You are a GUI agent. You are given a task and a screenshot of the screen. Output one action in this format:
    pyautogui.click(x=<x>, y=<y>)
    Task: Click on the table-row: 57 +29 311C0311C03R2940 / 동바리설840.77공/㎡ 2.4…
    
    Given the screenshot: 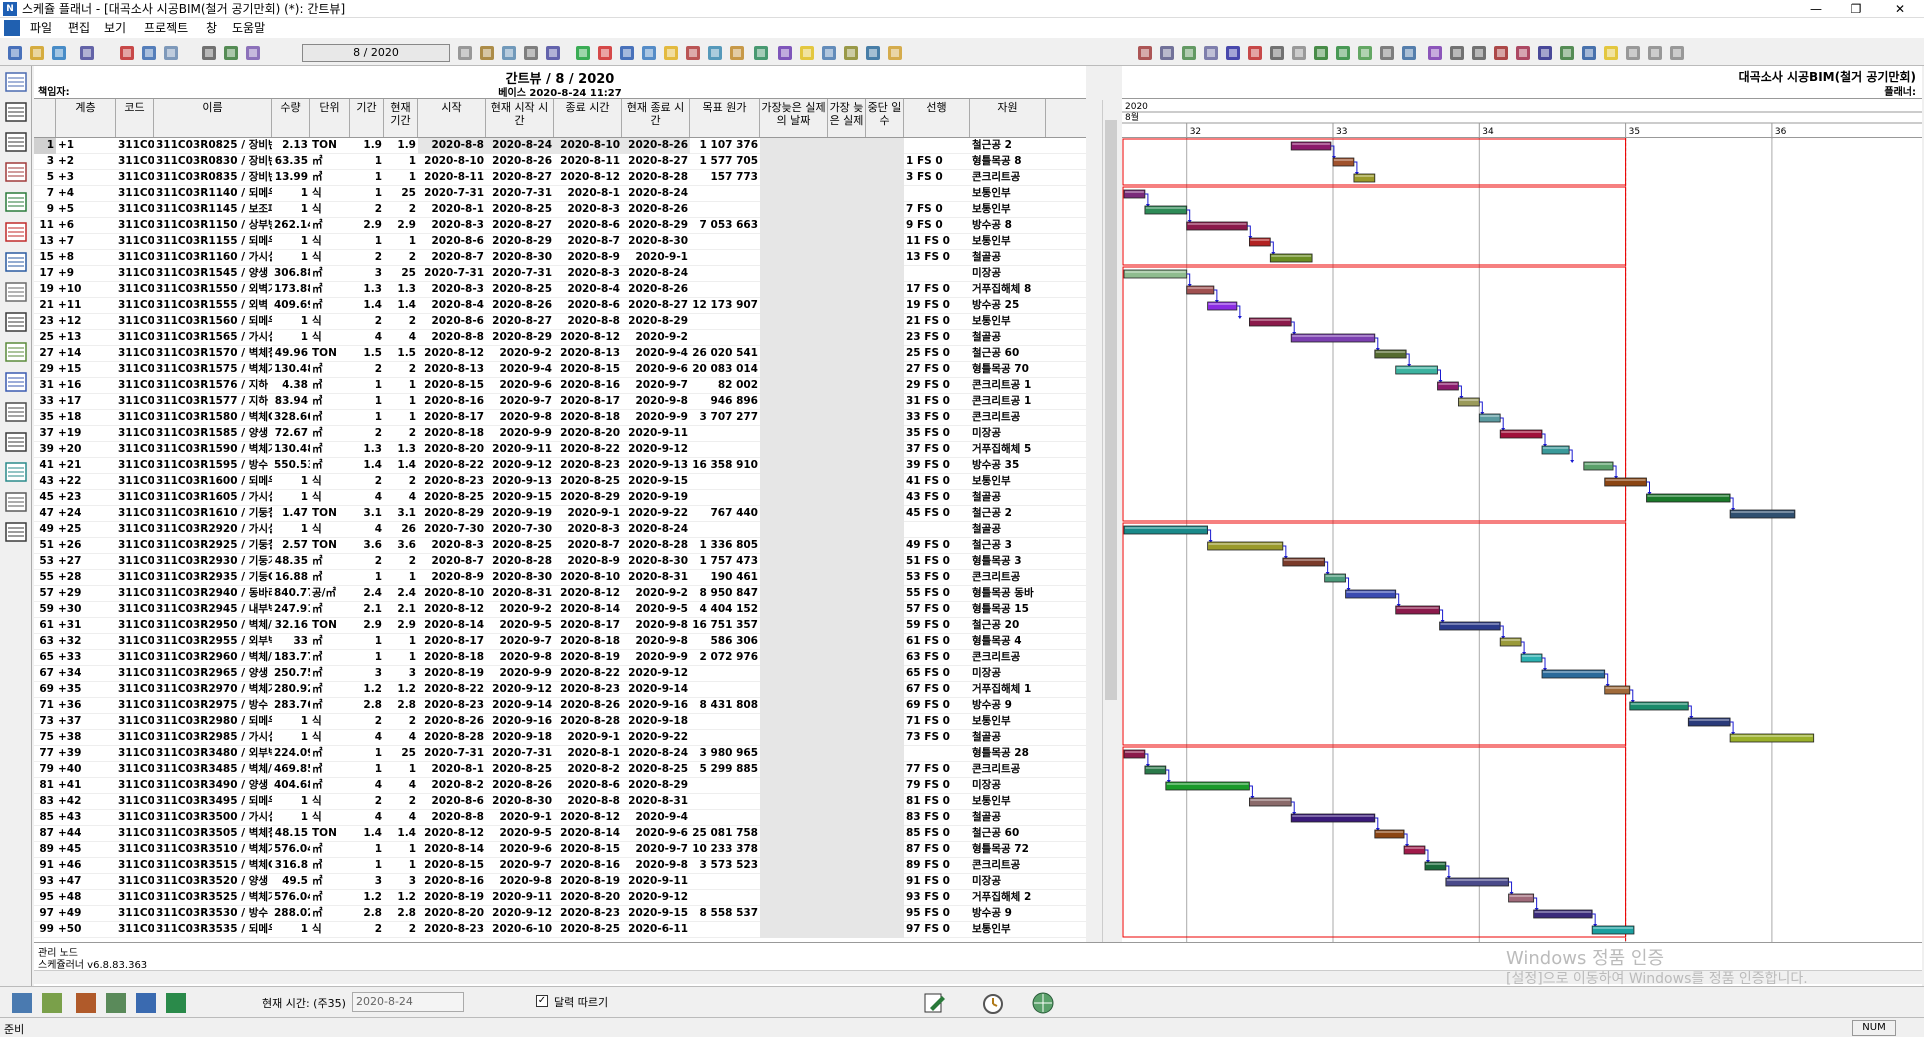 What is the action you would take?
    pyautogui.click(x=560, y=594)
    